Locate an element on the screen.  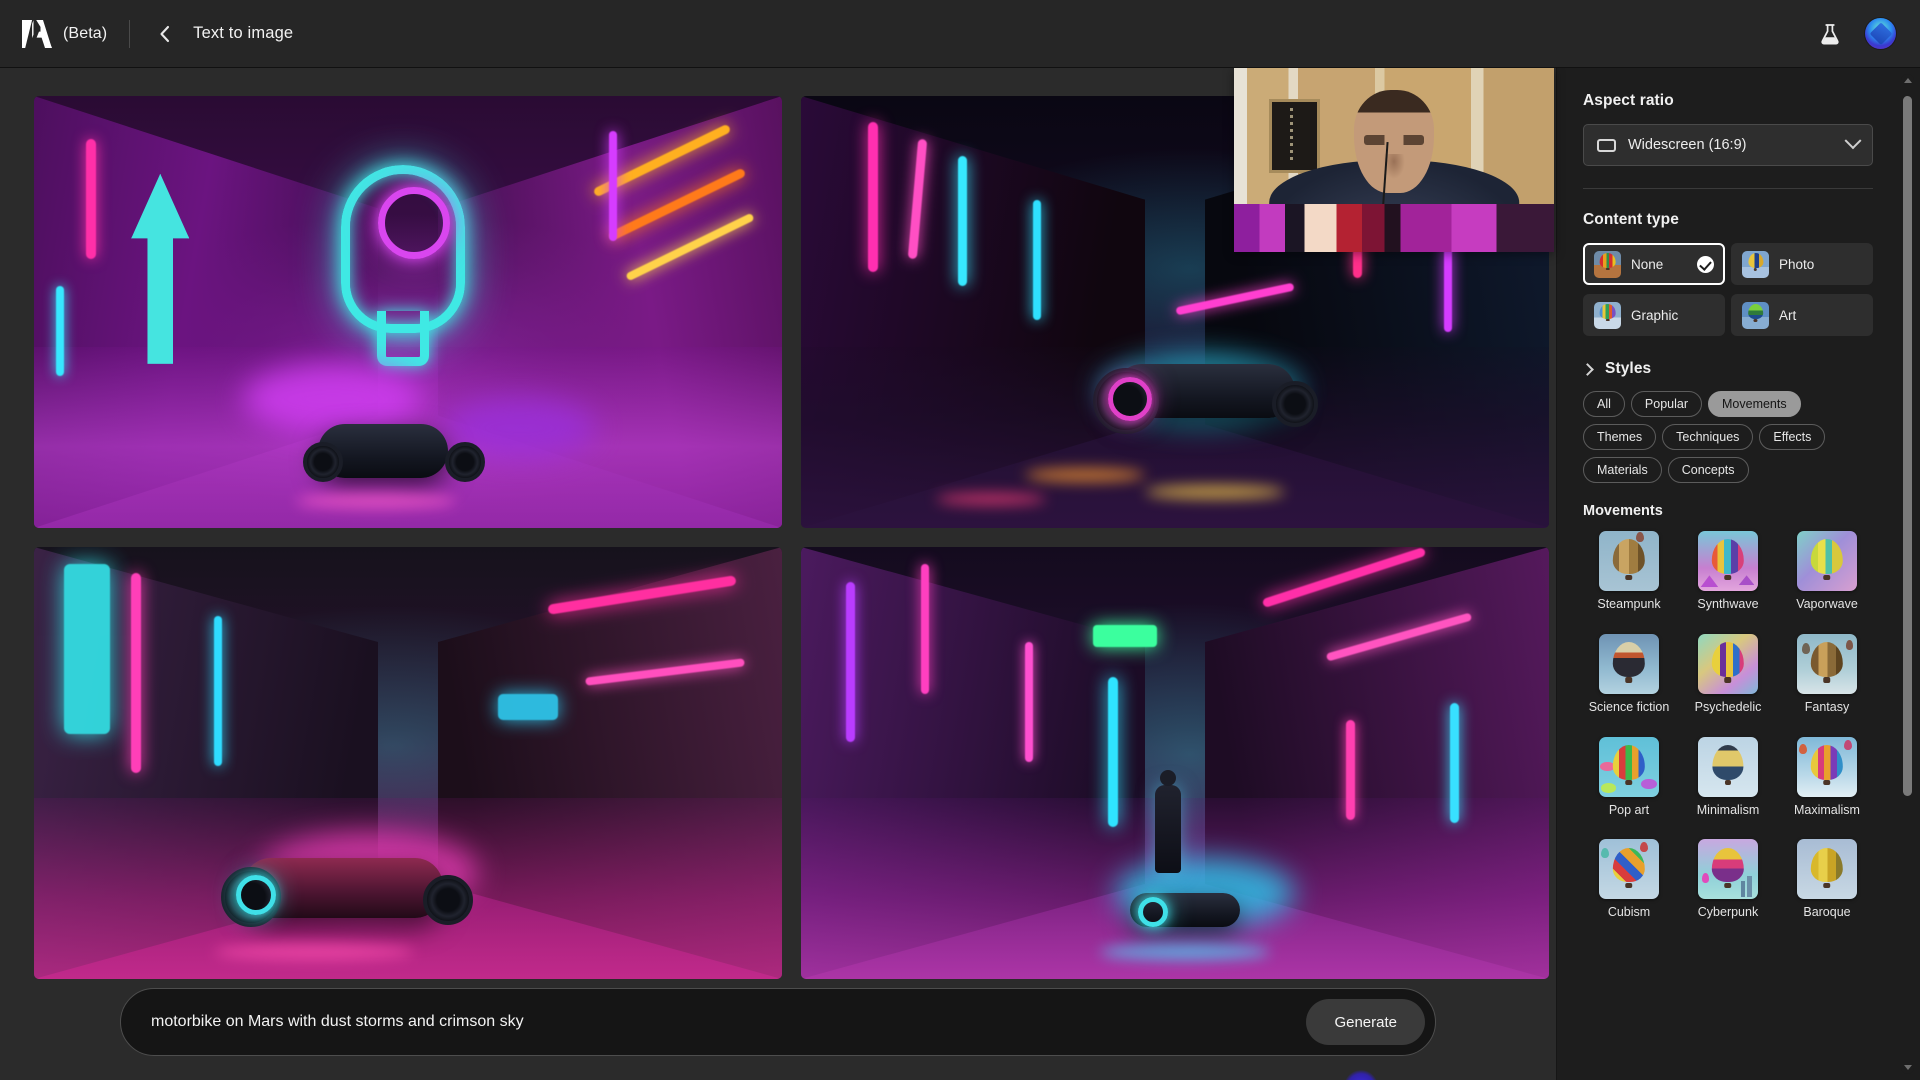
top-bar-right is located at coordinates (1866, 34).